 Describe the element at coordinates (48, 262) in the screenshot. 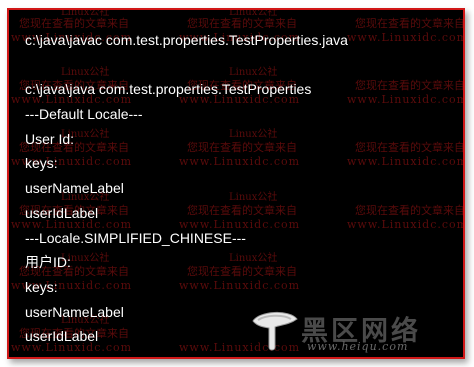

I see `console-line: 用户ID:` at that location.